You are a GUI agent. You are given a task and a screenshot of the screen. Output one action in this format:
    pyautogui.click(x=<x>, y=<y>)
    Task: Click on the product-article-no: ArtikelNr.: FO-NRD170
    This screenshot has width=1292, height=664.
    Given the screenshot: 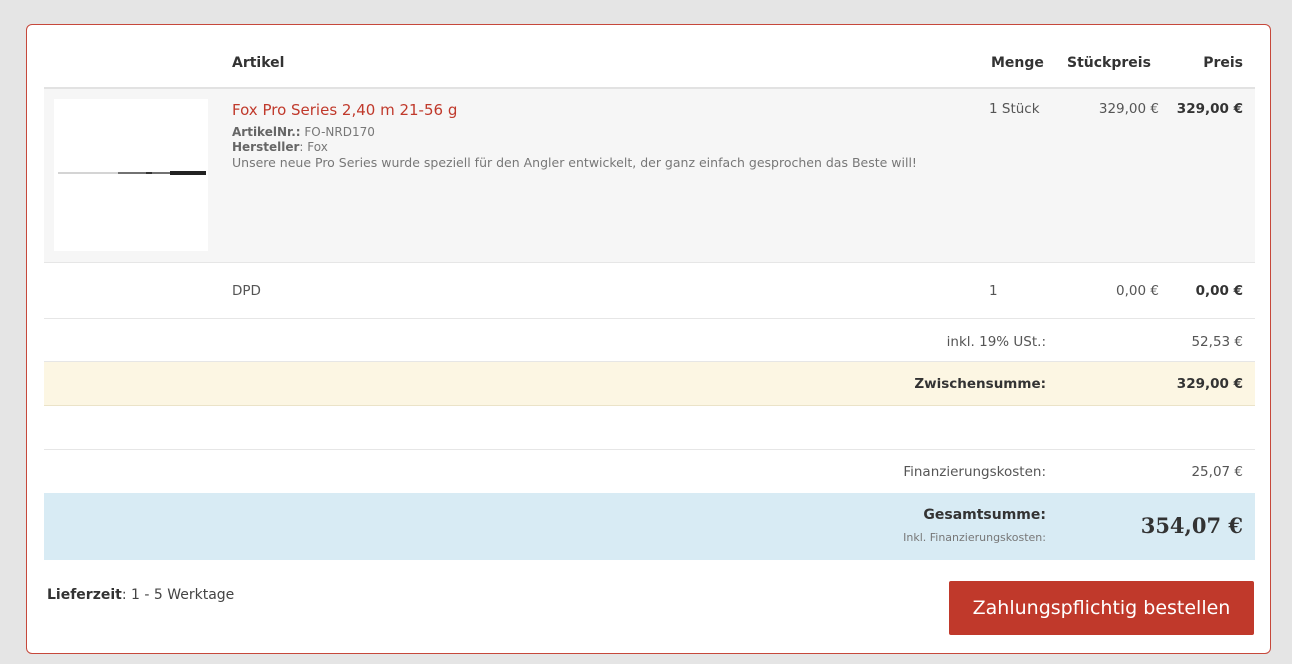 What is the action you would take?
    pyautogui.click(x=303, y=132)
    